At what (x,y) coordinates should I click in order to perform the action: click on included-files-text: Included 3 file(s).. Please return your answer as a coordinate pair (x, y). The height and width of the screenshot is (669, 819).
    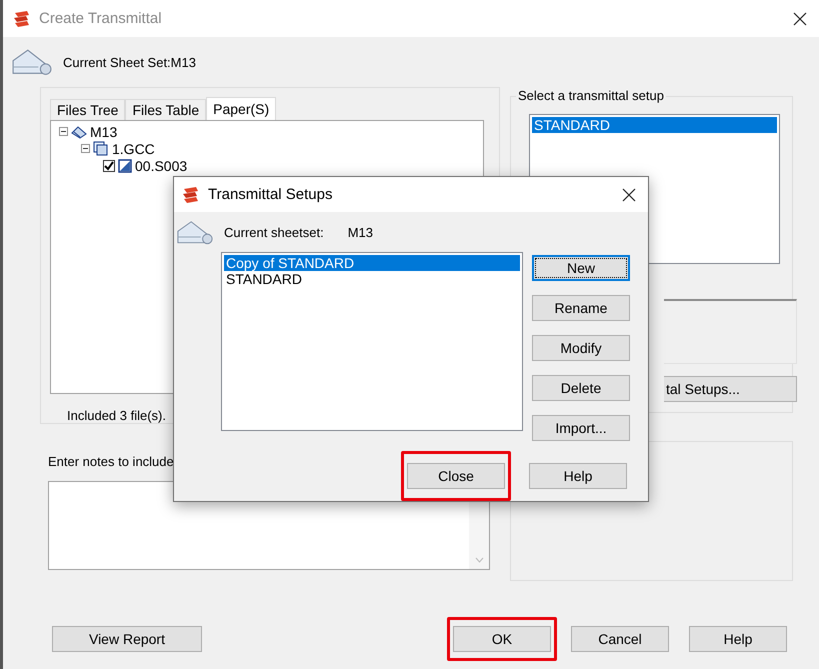
    Looking at the image, I should click on (117, 415).